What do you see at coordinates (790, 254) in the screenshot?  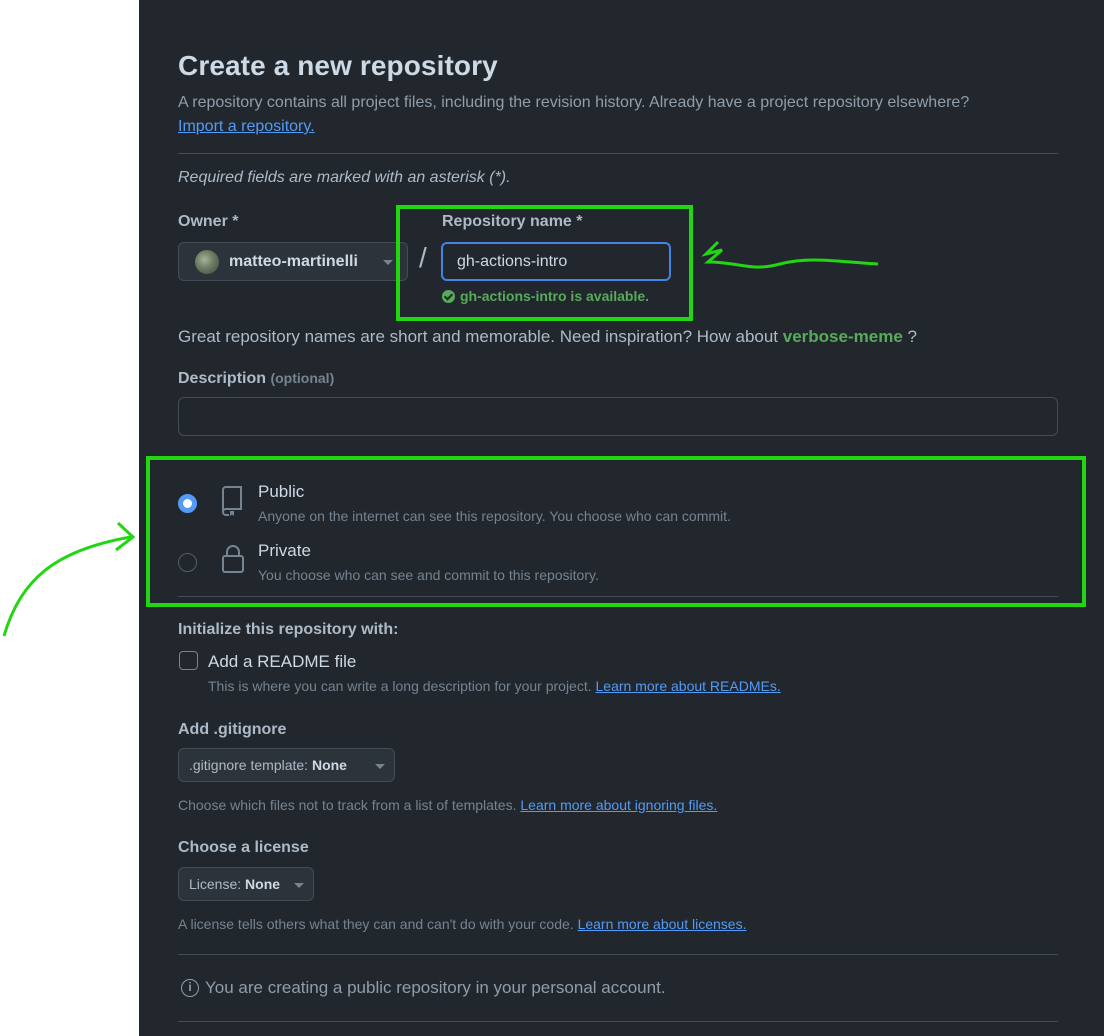 I see `squiggle-annotation` at bounding box center [790, 254].